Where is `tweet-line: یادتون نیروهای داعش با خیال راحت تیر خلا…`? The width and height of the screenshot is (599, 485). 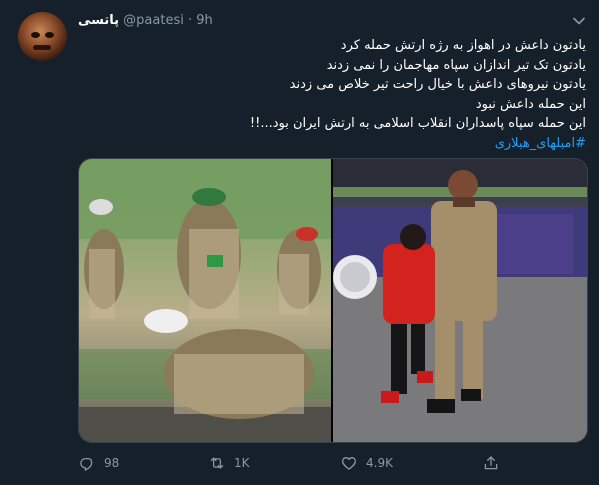
tweet-line: یادتون نیروهای داعش با خیال راحت تیر خلا… is located at coordinates (437, 84).